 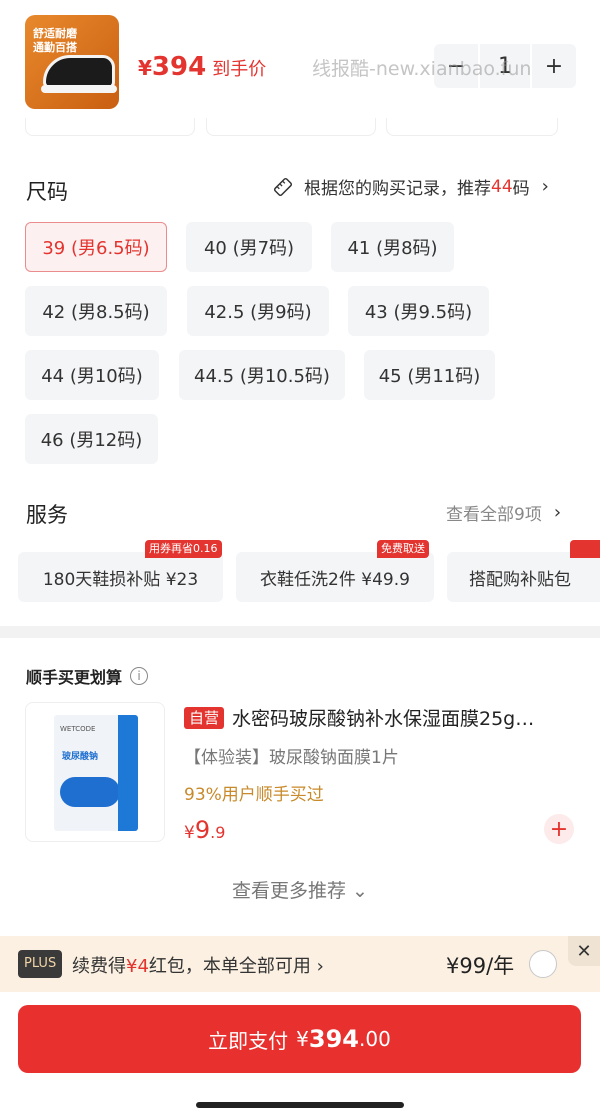 I want to click on view-all-services-link: 查看全部9项 ›, so click(x=503, y=512).